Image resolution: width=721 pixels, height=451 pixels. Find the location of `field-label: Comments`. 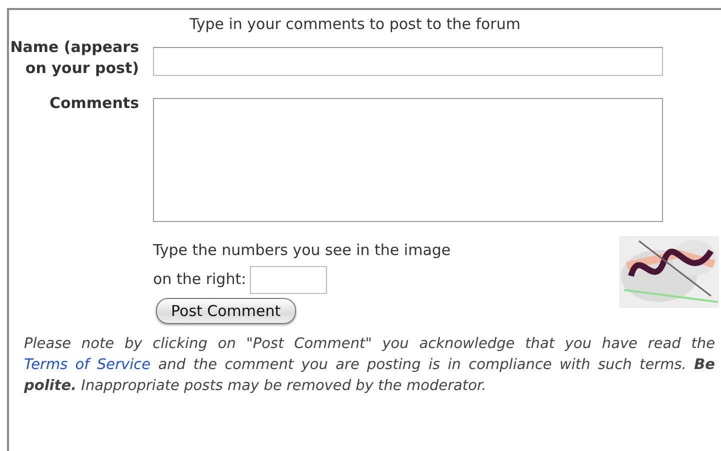

field-label: Comments is located at coordinates (93, 103).